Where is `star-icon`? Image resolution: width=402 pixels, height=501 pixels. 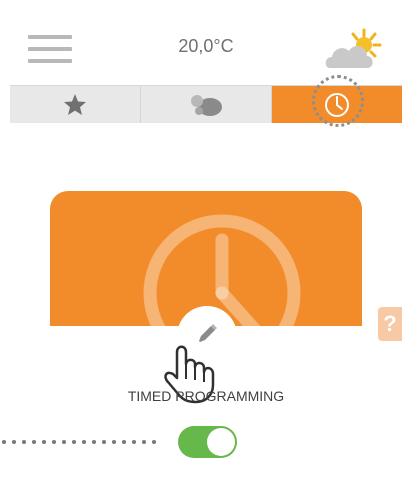 star-icon is located at coordinates (75, 104).